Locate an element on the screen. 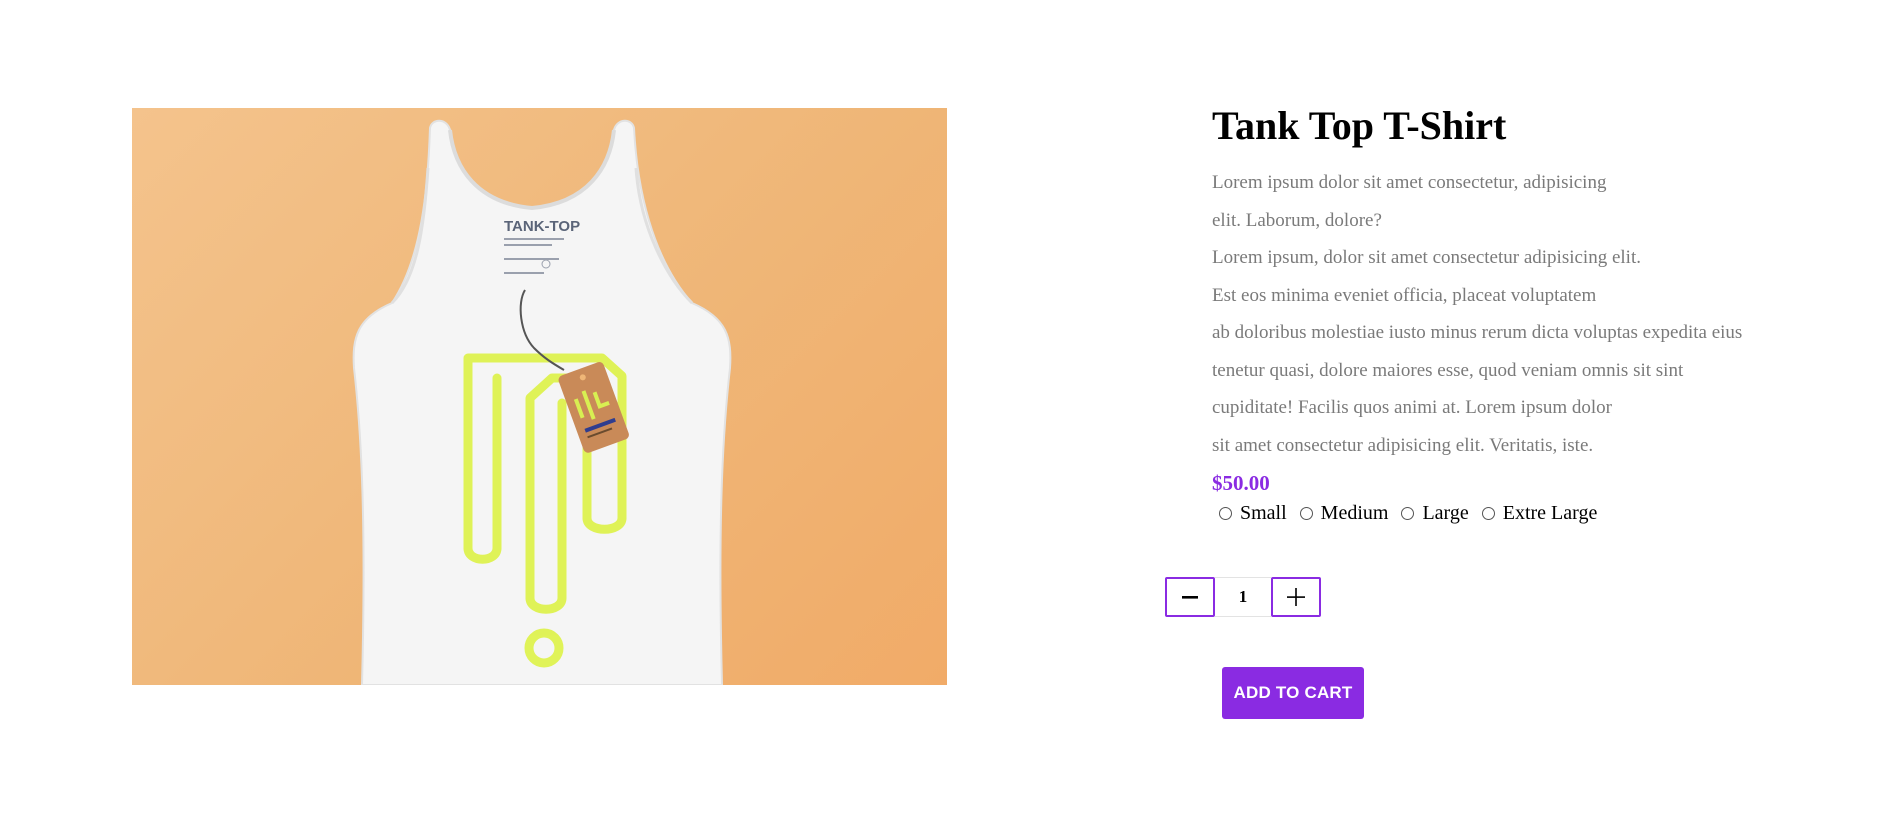  size-selector: Small Medium Large Extre Large is located at coordinates (1515, 513).